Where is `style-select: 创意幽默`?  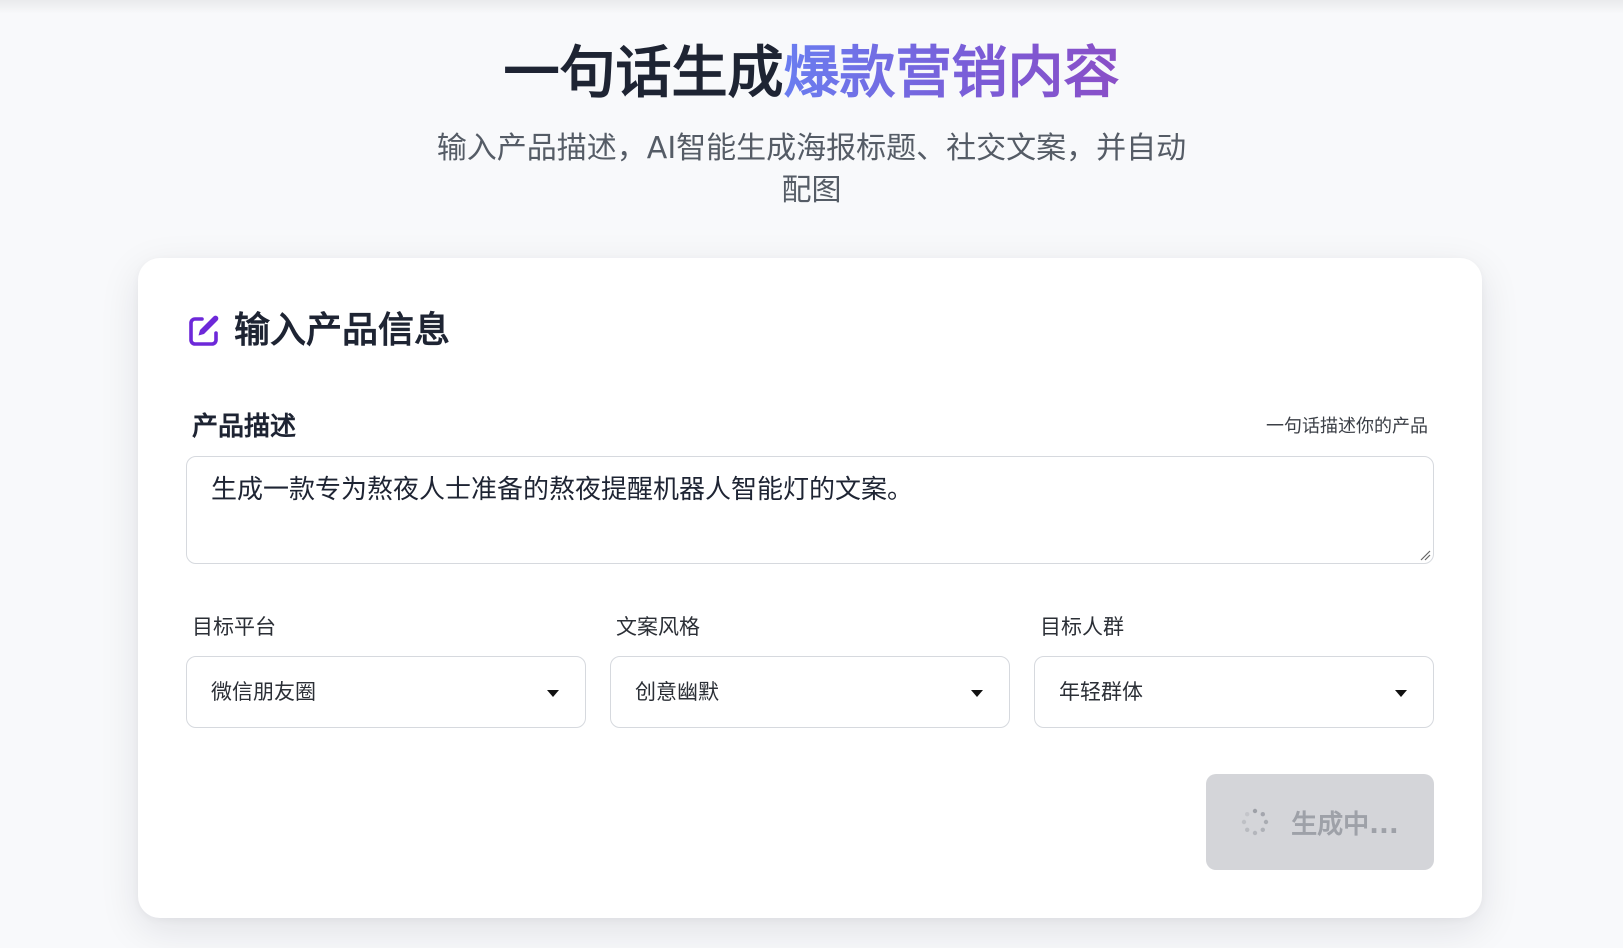 style-select: 创意幽默 is located at coordinates (810, 692).